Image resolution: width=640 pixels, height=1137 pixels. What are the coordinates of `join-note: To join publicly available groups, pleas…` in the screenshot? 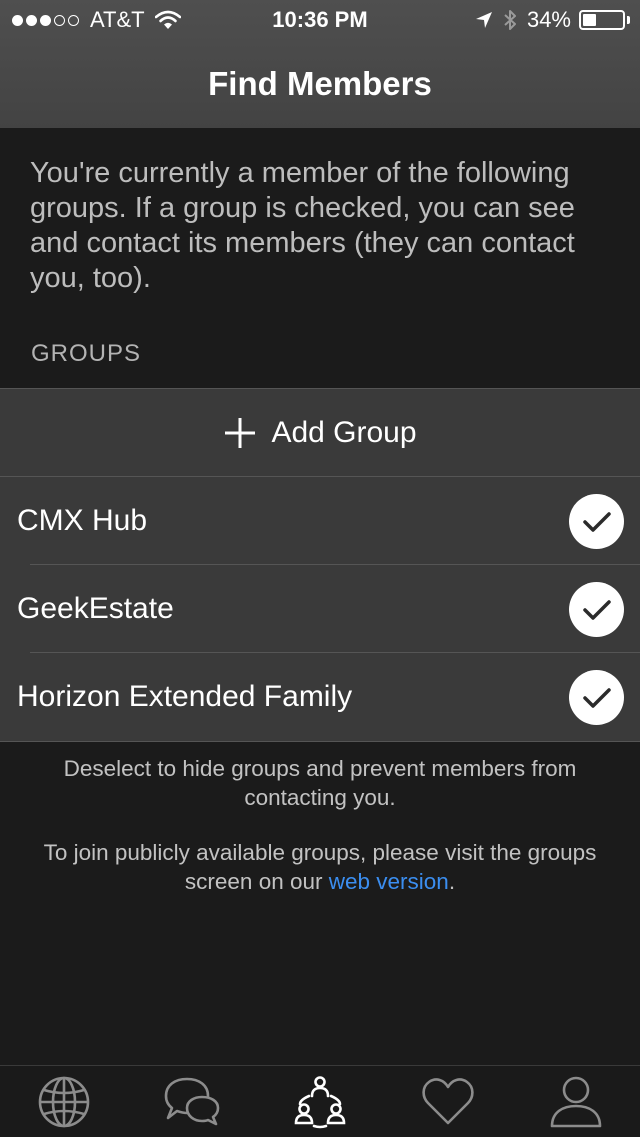 It's located at (320, 867).